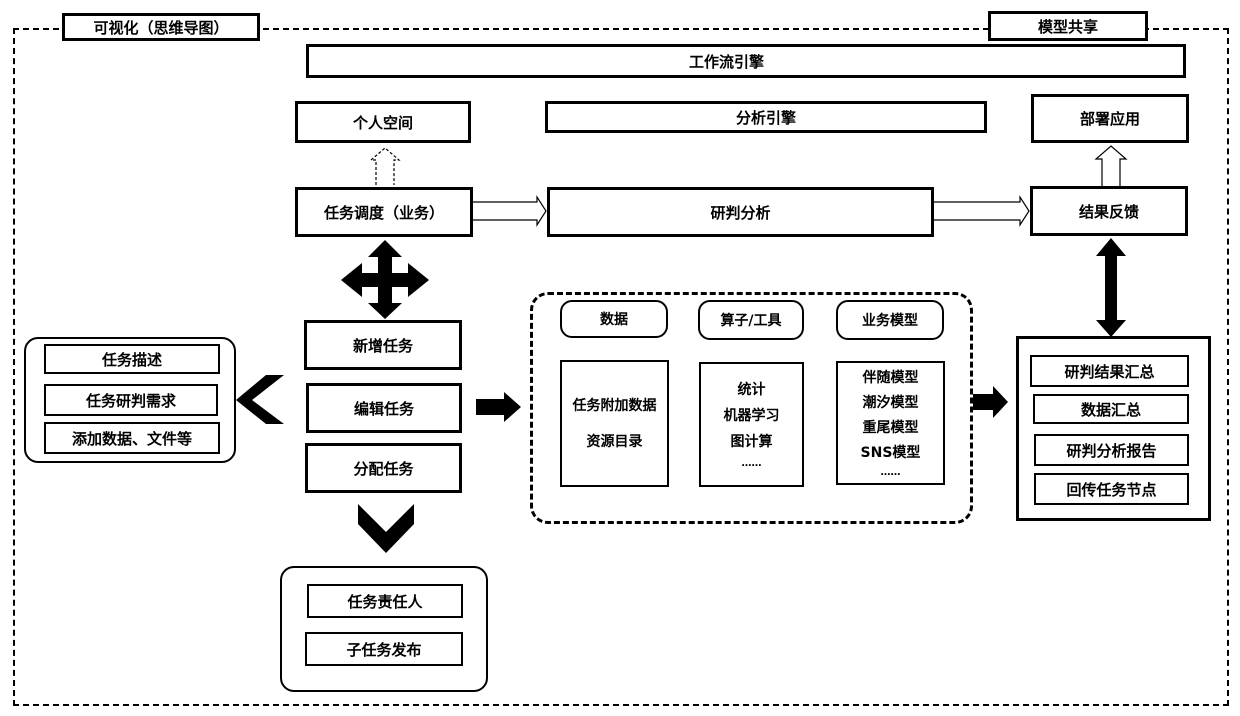 This screenshot has height=716, width=1240. I want to click on chevron-down-icon, so click(386, 528).